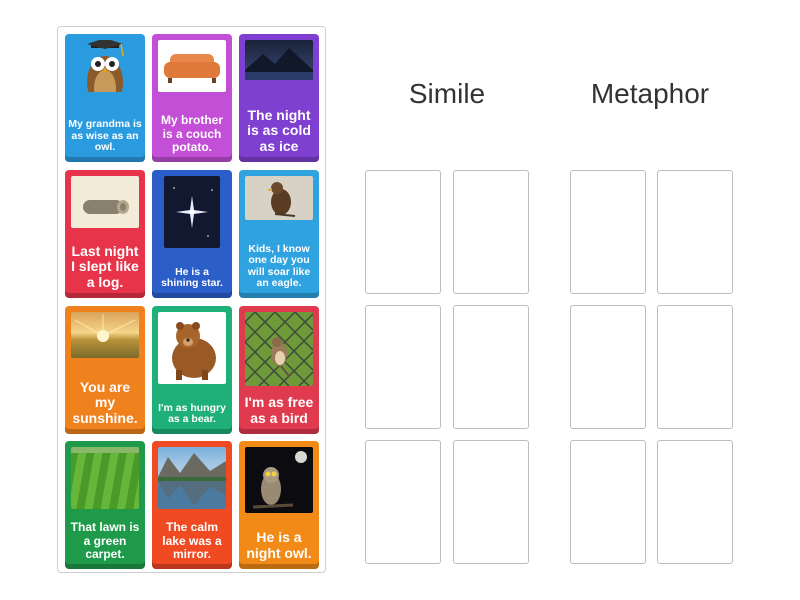  Describe the element at coordinates (191, 133) in the screenshot. I see `card-2-text: My brother is a couch potato.` at that location.